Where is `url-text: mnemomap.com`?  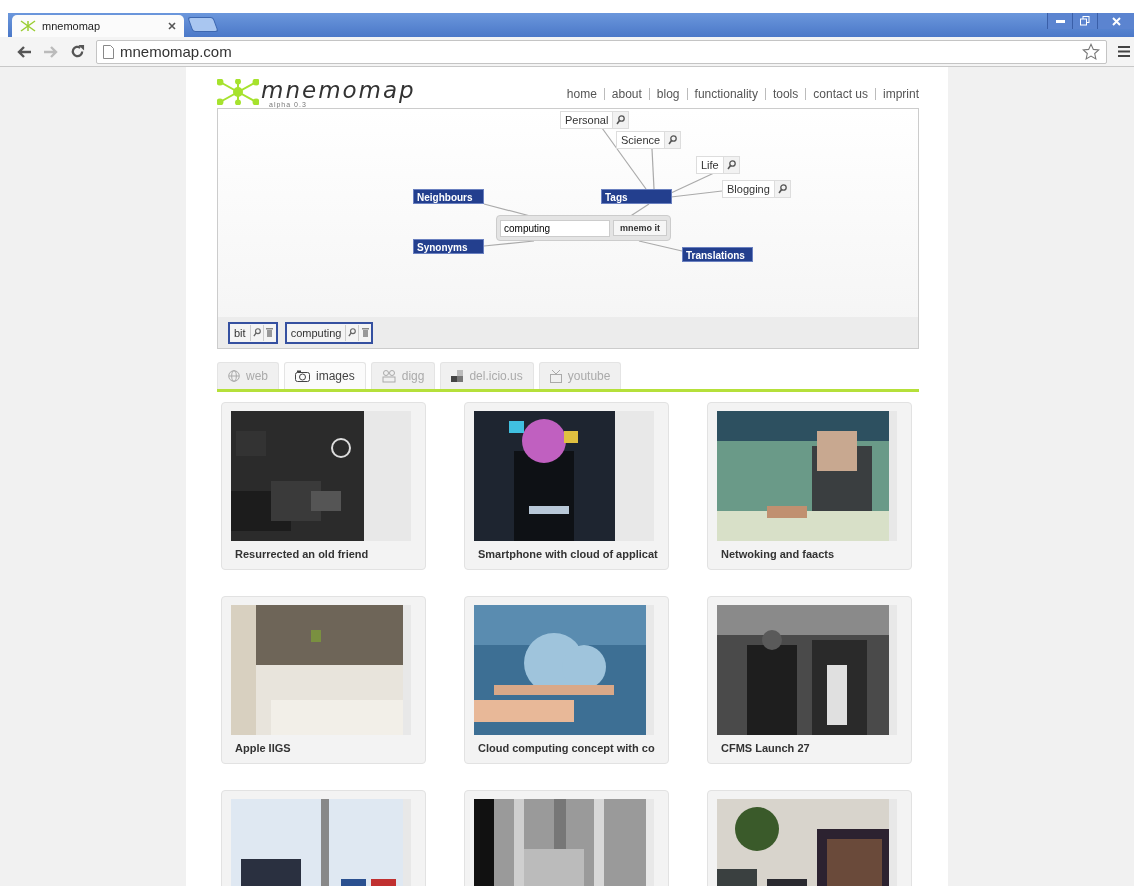 url-text: mnemomap.com is located at coordinates (176, 51).